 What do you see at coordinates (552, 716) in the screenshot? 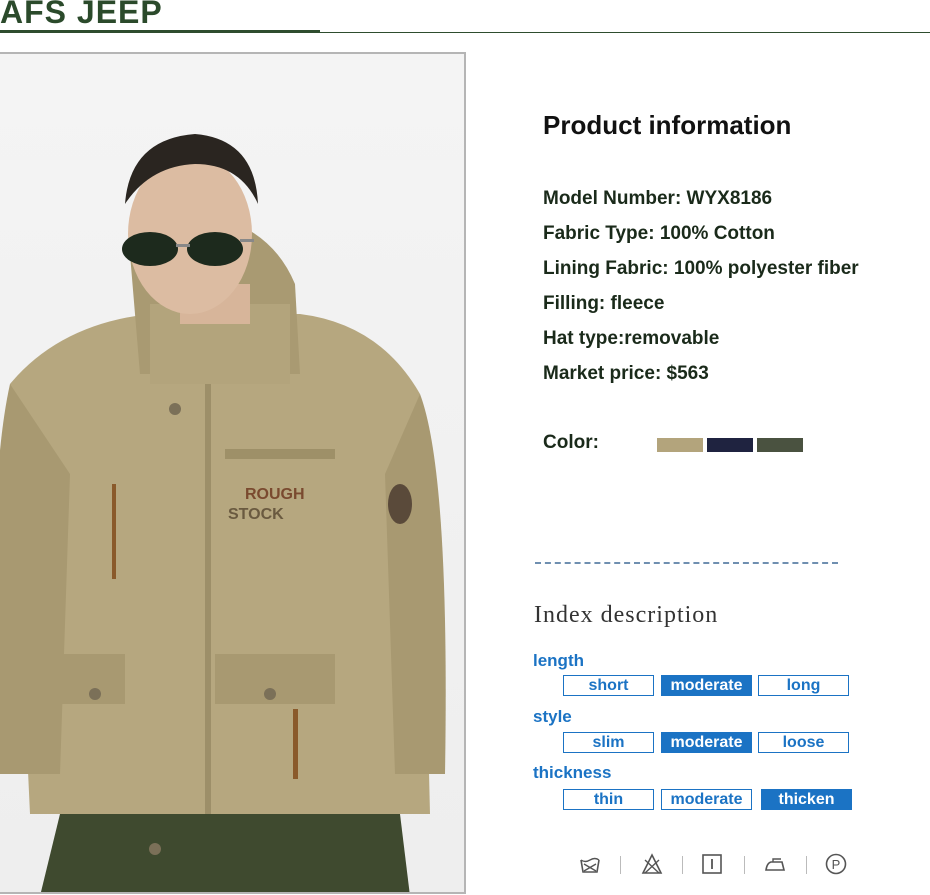
I see `attr-label-style: style` at bounding box center [552, 716].